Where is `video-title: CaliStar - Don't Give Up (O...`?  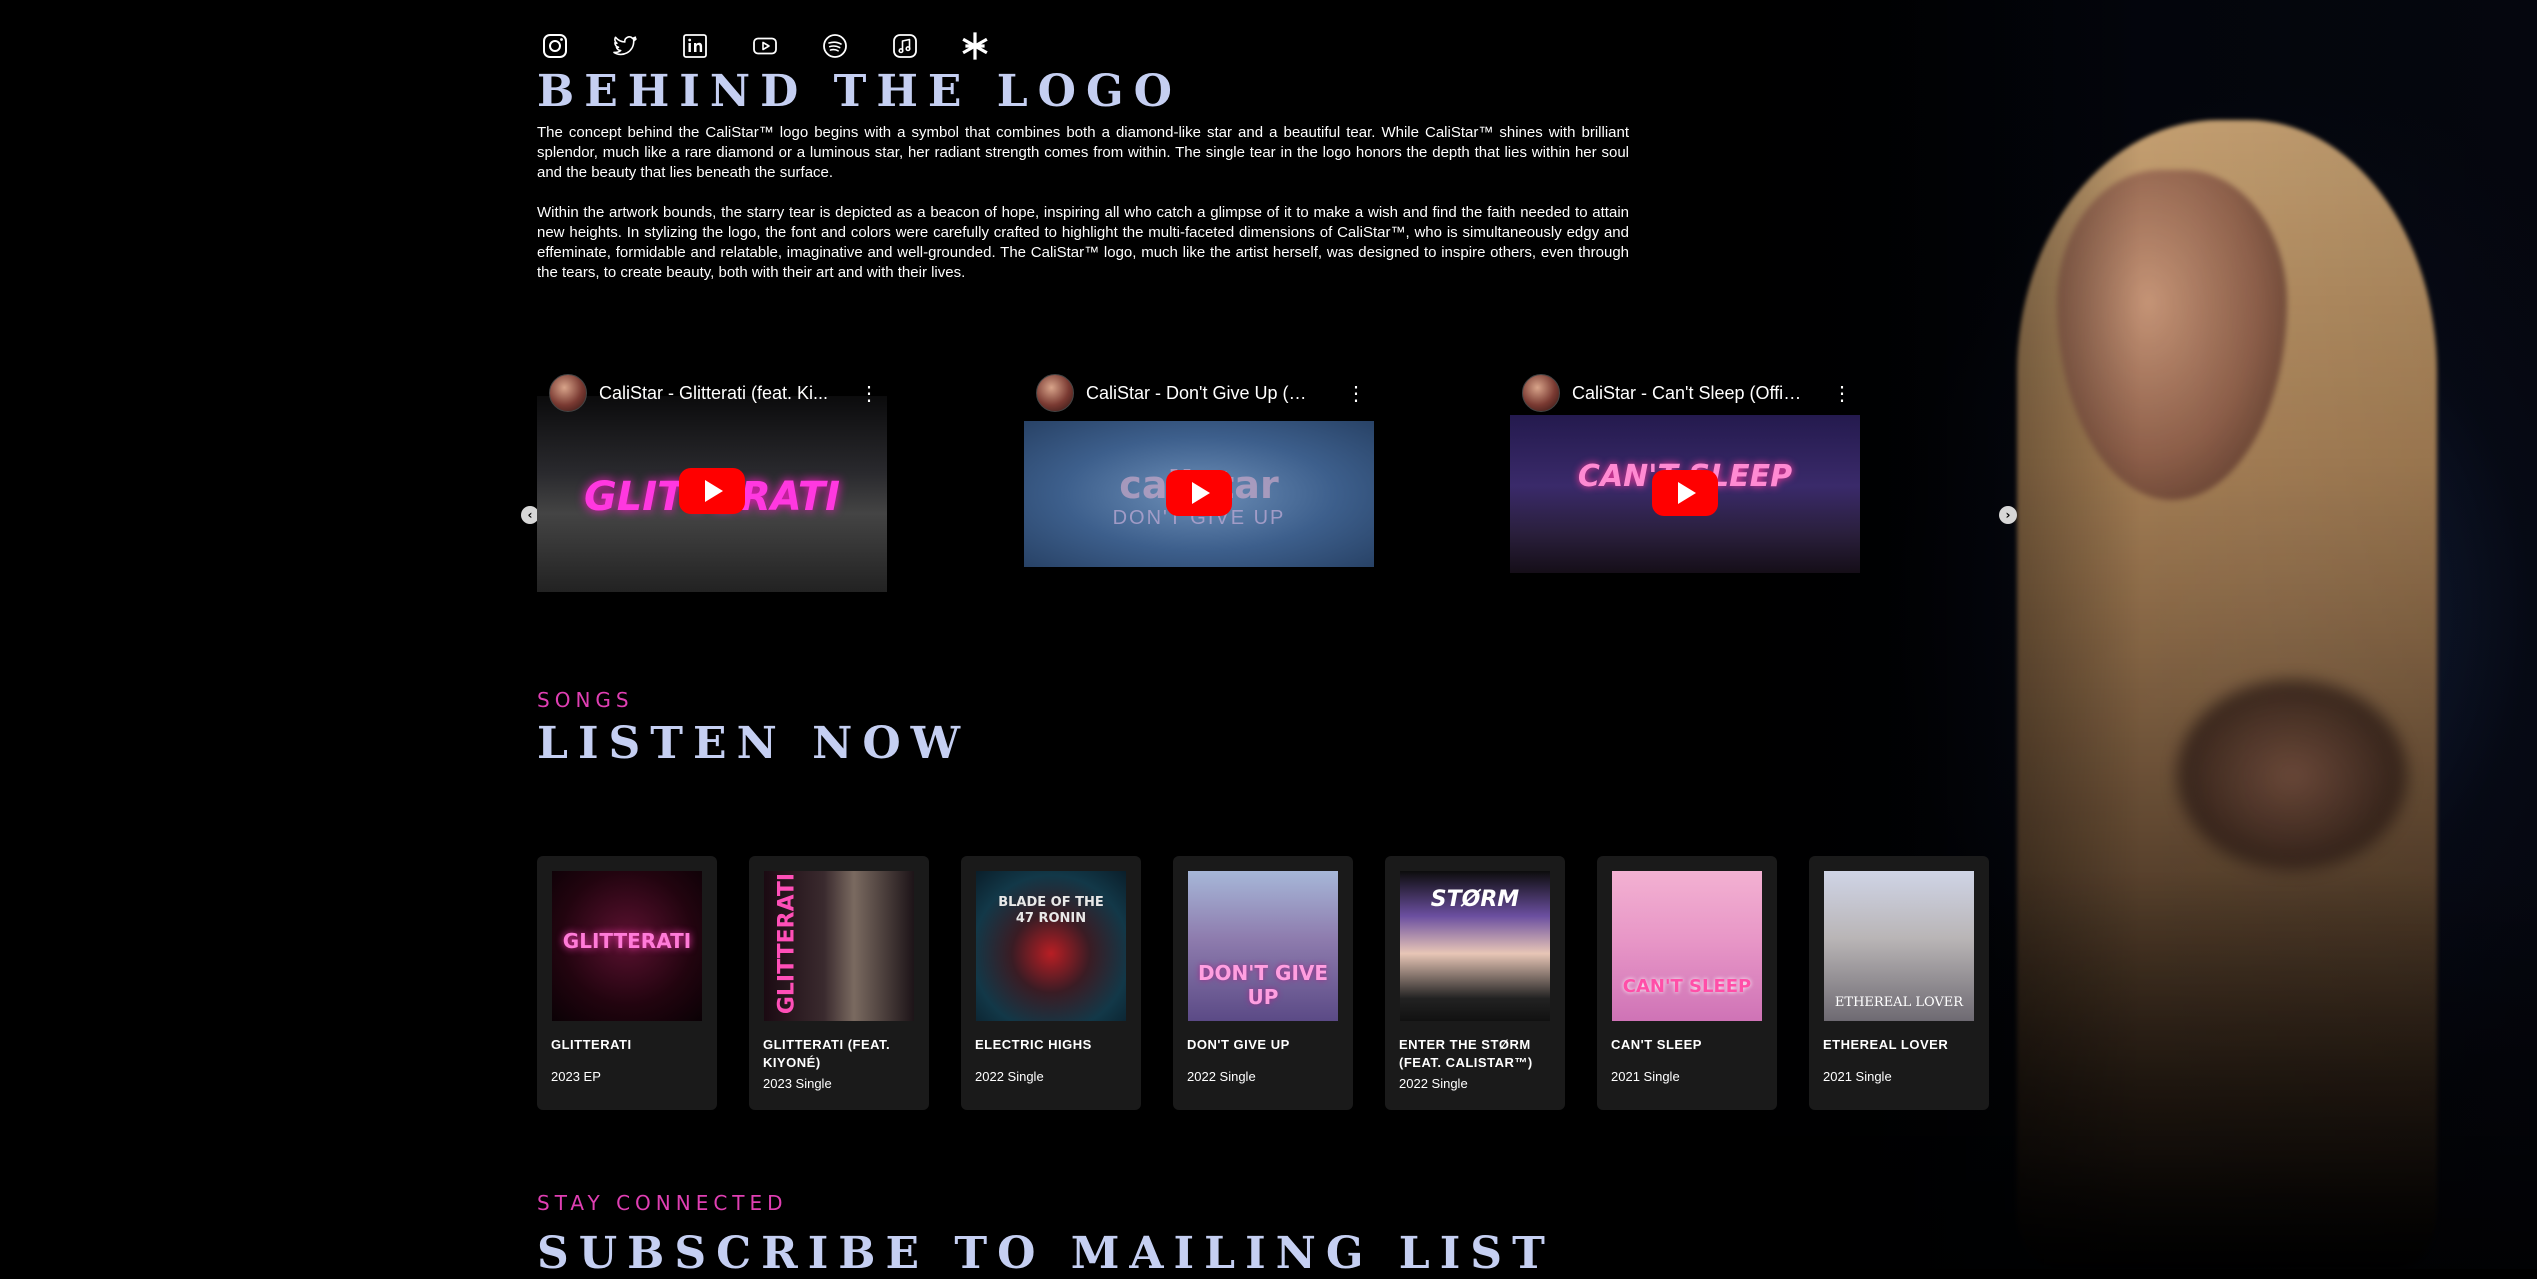
video-title: CaliStar - Don't Give Up (O... is located at coordinates (1201, 393).